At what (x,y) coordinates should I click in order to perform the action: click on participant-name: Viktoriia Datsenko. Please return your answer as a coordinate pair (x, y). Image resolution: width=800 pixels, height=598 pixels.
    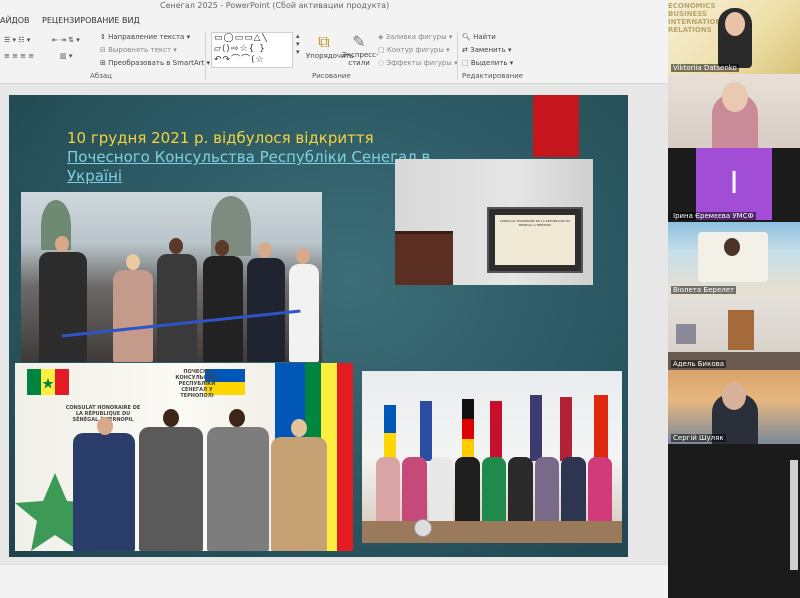
    Looking at the image, I should click on (705, 68).